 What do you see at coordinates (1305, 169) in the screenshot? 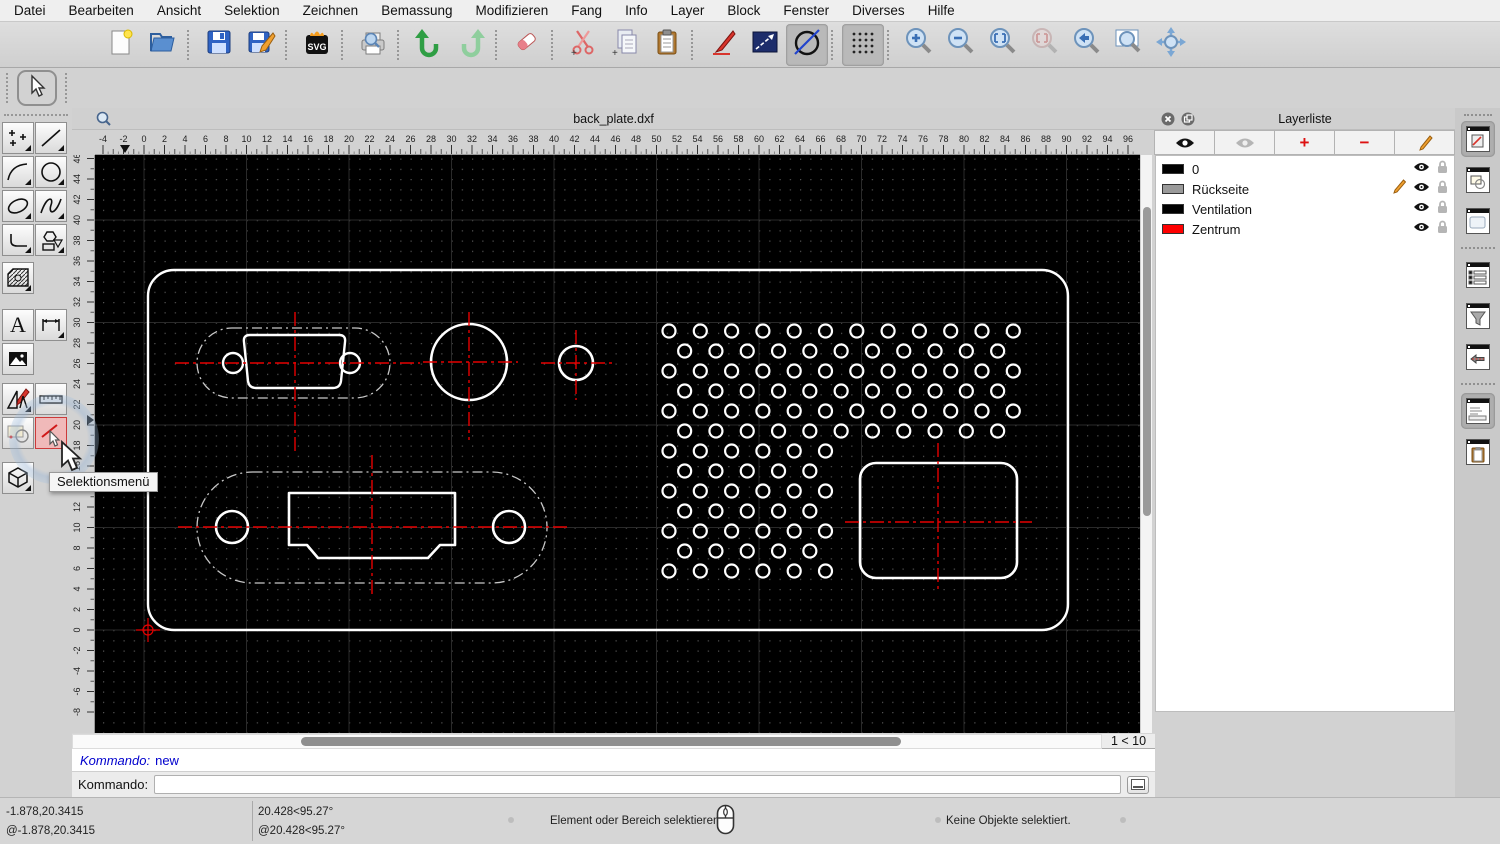
I see `layer-row-0: 0` at bounding box center [1305, 169].